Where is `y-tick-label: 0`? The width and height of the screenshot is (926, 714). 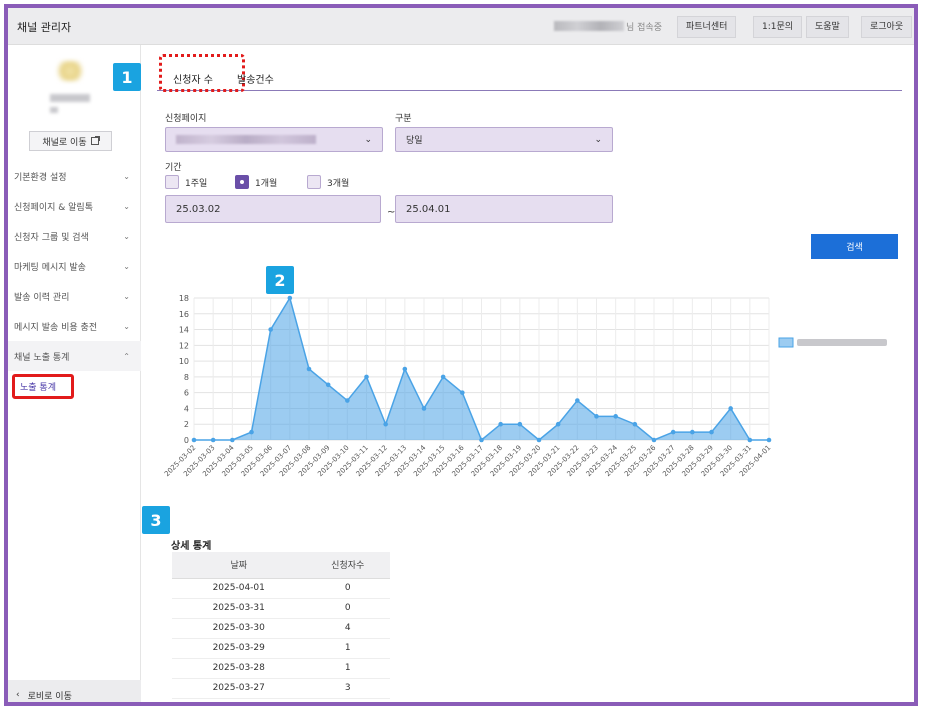
y-tick-label: 0 is located at coordinates (186, 440).